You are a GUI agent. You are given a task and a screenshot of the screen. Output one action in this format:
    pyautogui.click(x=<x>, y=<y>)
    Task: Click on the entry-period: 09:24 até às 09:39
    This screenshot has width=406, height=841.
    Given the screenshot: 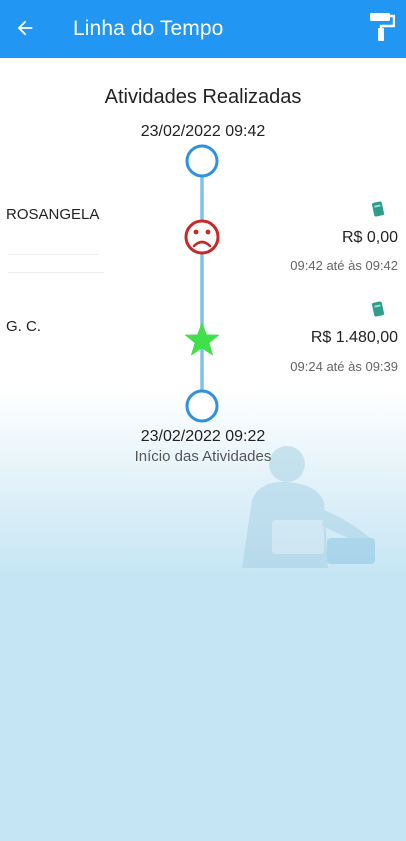 What is the action you would take?
    pyautogui.click(x=344, y=366)
    